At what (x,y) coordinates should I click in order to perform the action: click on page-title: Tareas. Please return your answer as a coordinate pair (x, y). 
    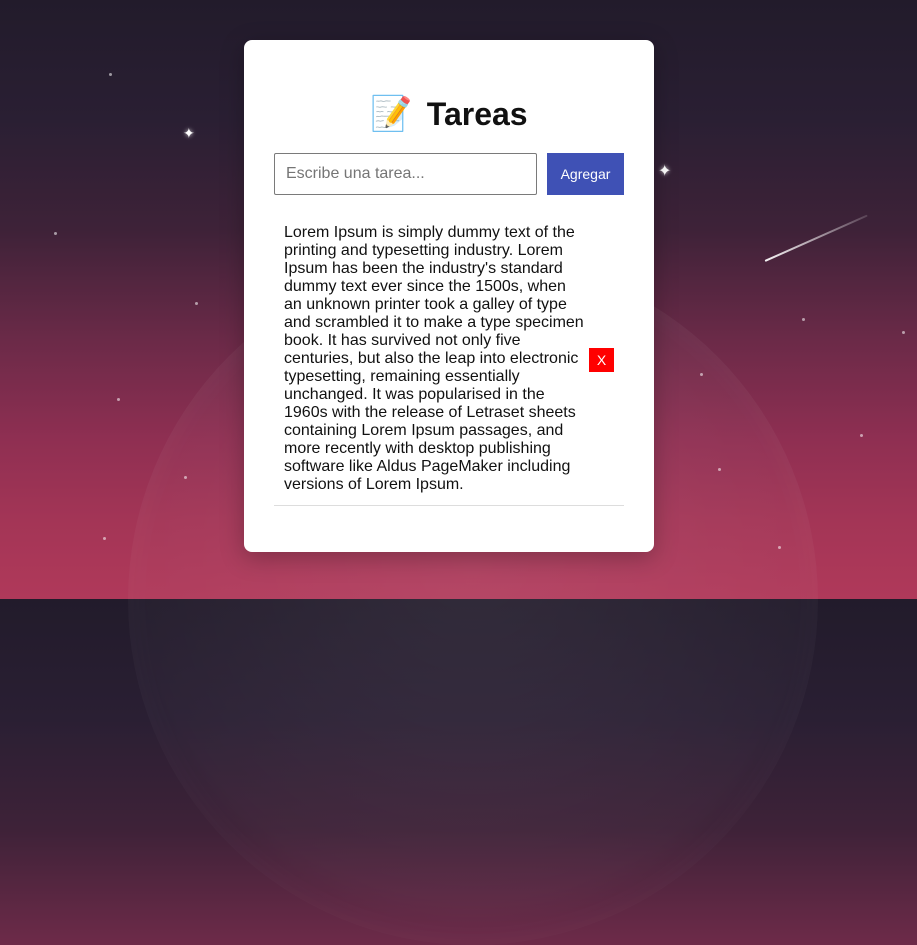
    Looking at the image, I should click on (477, 113).